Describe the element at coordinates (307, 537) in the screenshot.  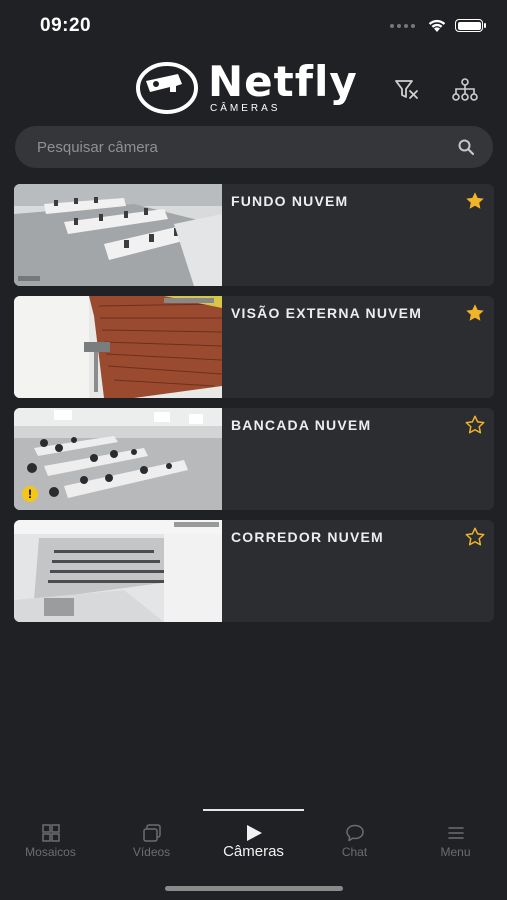
I see `camera-title: CORREDOR NUVEM` at that location.